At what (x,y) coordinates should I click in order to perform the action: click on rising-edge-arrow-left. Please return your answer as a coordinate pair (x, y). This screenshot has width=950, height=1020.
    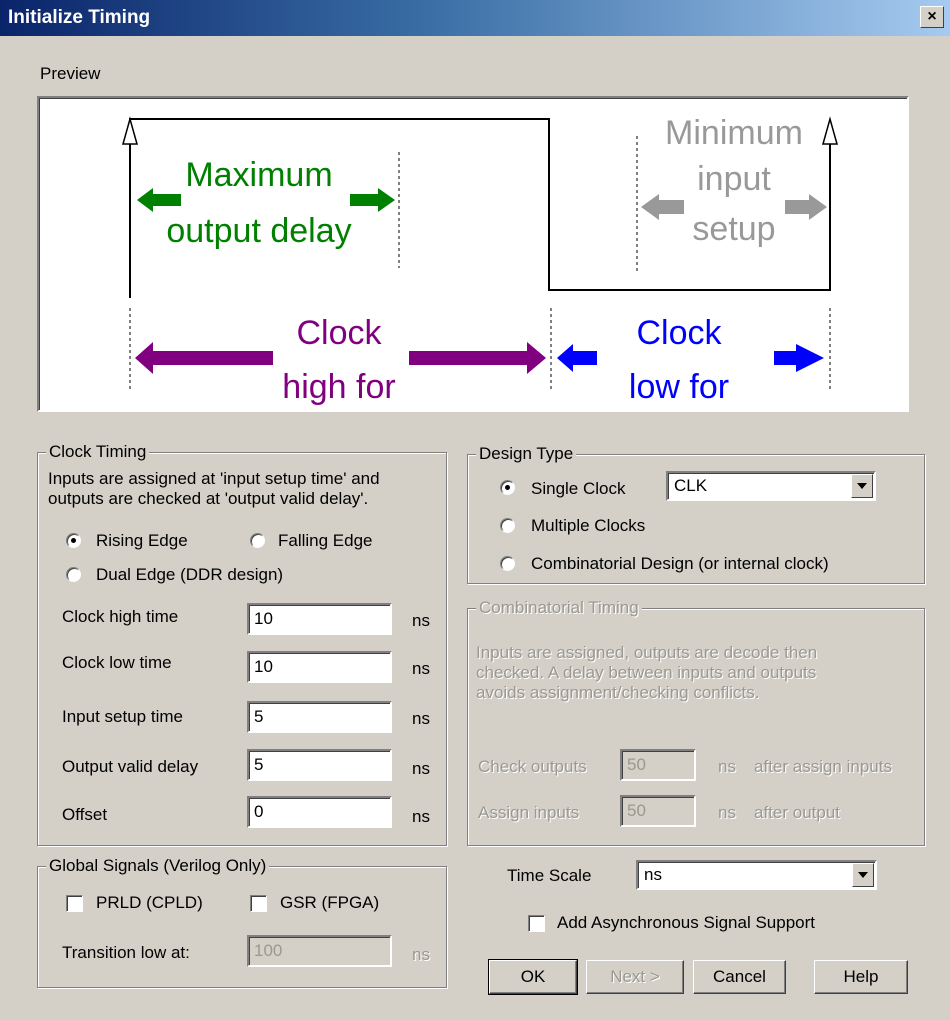
    Looking at the image, I should click on (130, 130).